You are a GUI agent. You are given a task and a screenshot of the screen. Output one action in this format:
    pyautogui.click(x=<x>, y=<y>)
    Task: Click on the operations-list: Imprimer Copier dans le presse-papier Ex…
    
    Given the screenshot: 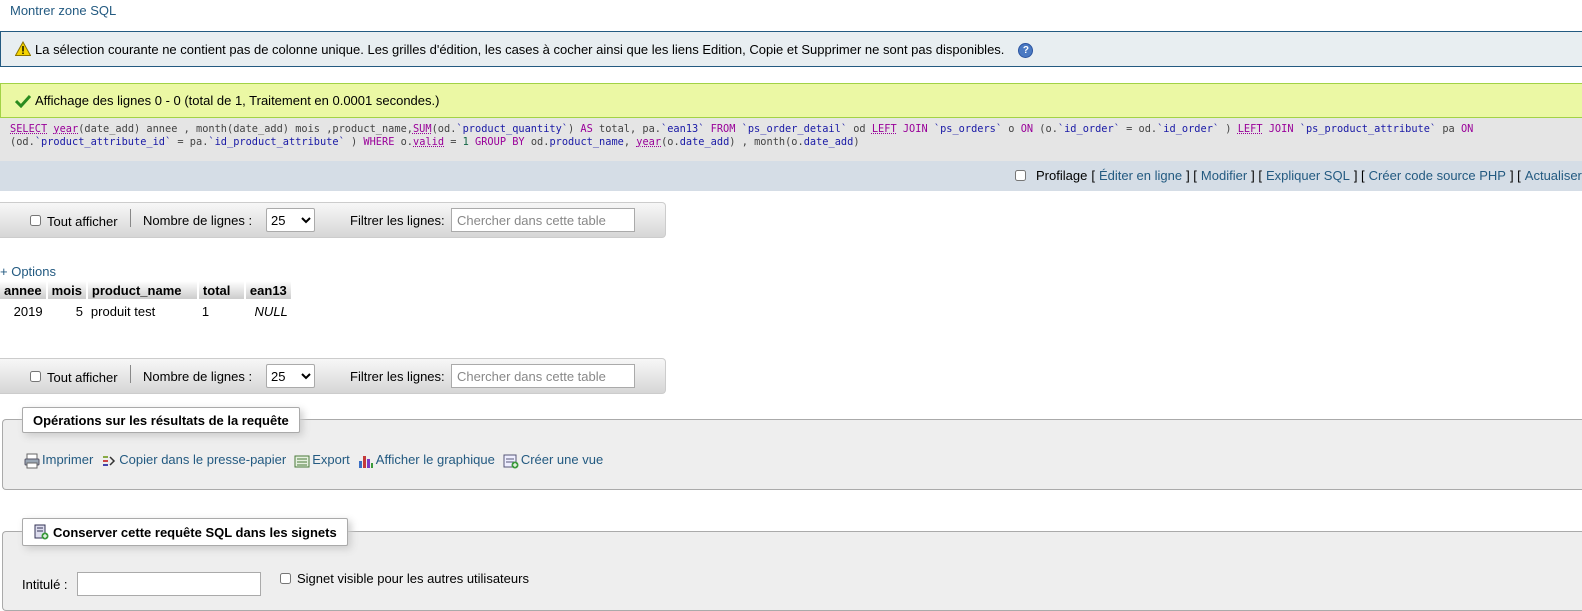 What is the action you would take?
    pyautogui.click(x=317, y=460)
    